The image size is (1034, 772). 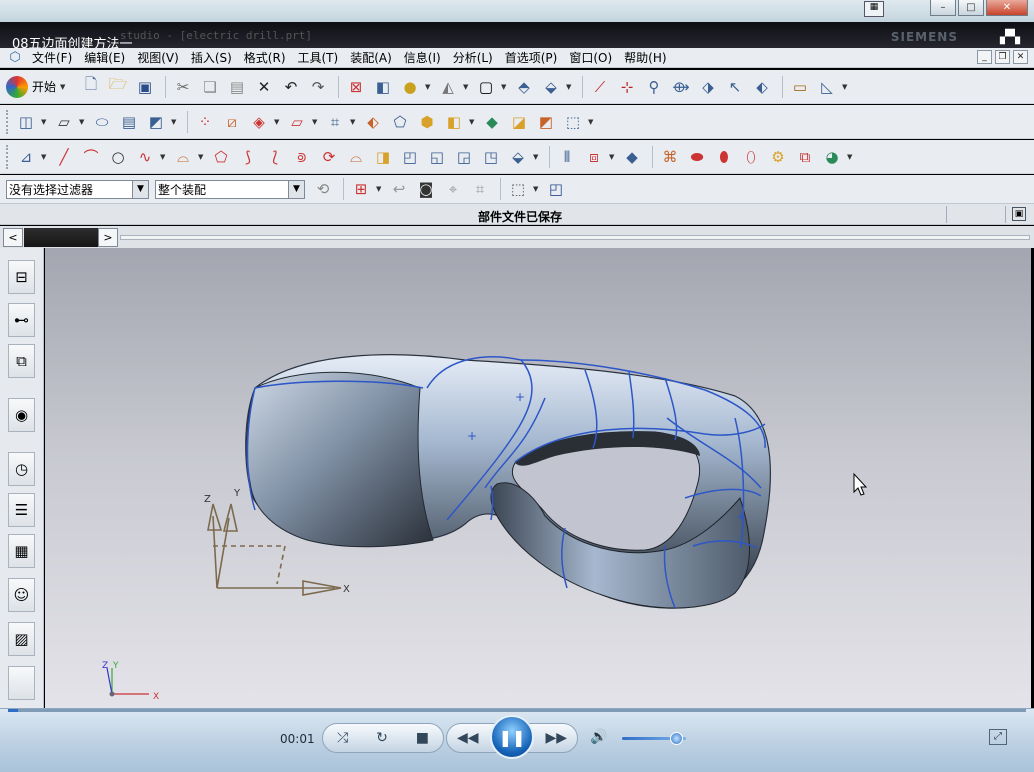 What do you see at coordinates (77, 189) in the screenshot?
I see `type-filter-select: 没有选择过滤器 ▼` at bounding box center [77, 189].